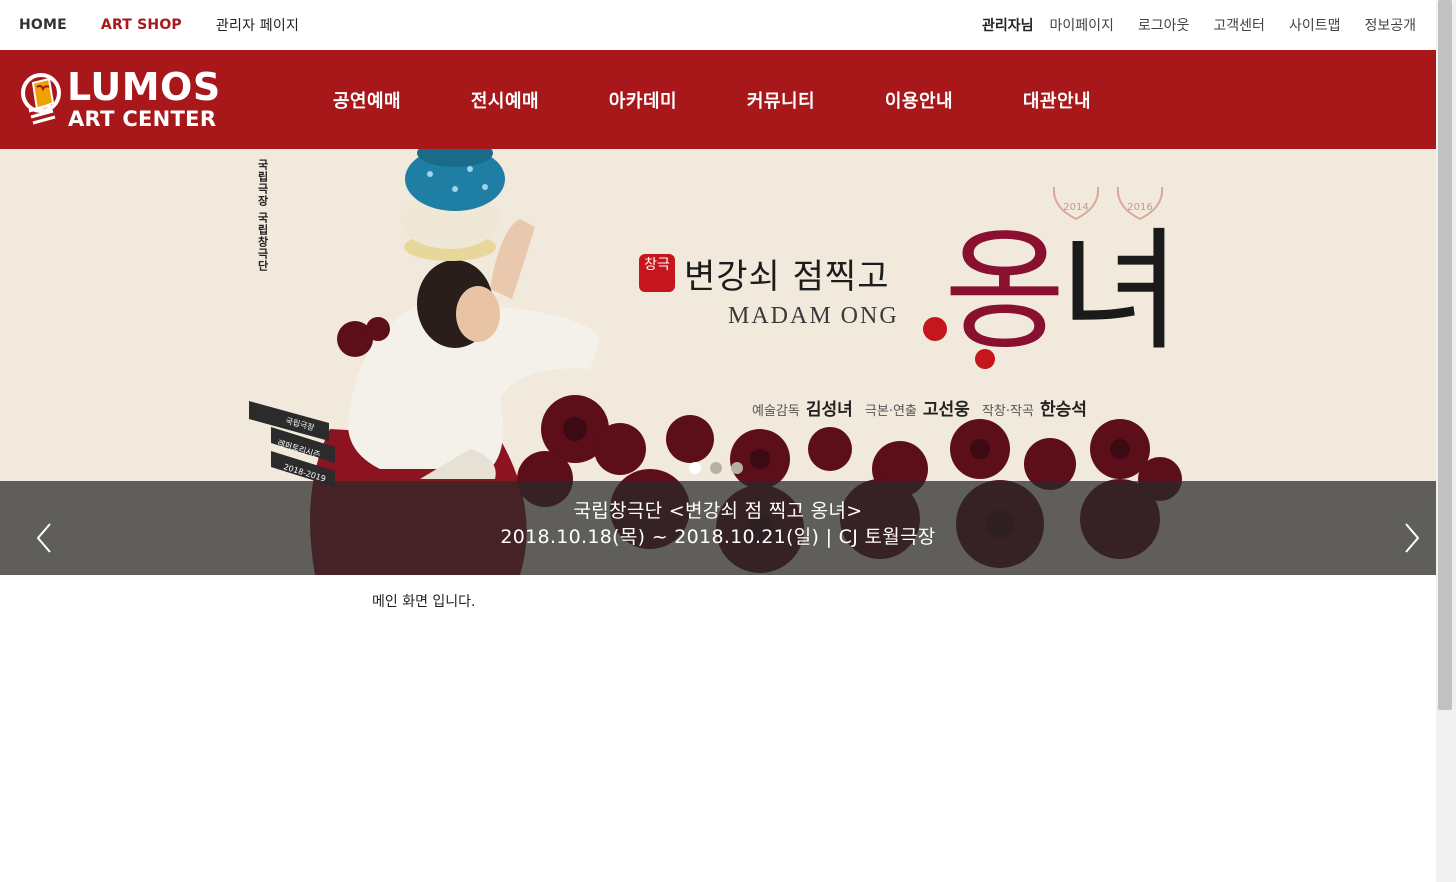  I want to click on info-disclosure-link: 정보공개, so click(1390, 25).